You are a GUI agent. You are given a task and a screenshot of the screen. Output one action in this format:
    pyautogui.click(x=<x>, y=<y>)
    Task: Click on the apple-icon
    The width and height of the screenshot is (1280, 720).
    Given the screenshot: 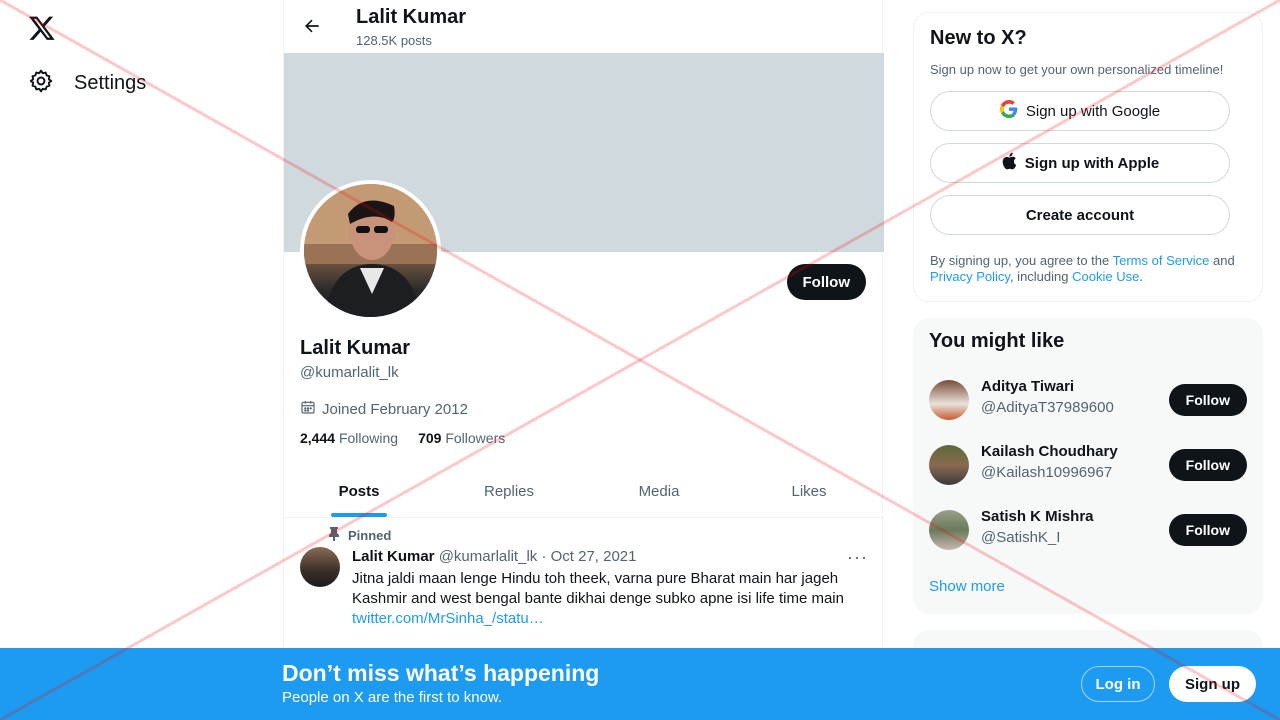 What is the action you would take?
    pyautogui.click(x=1009, y=163)
    